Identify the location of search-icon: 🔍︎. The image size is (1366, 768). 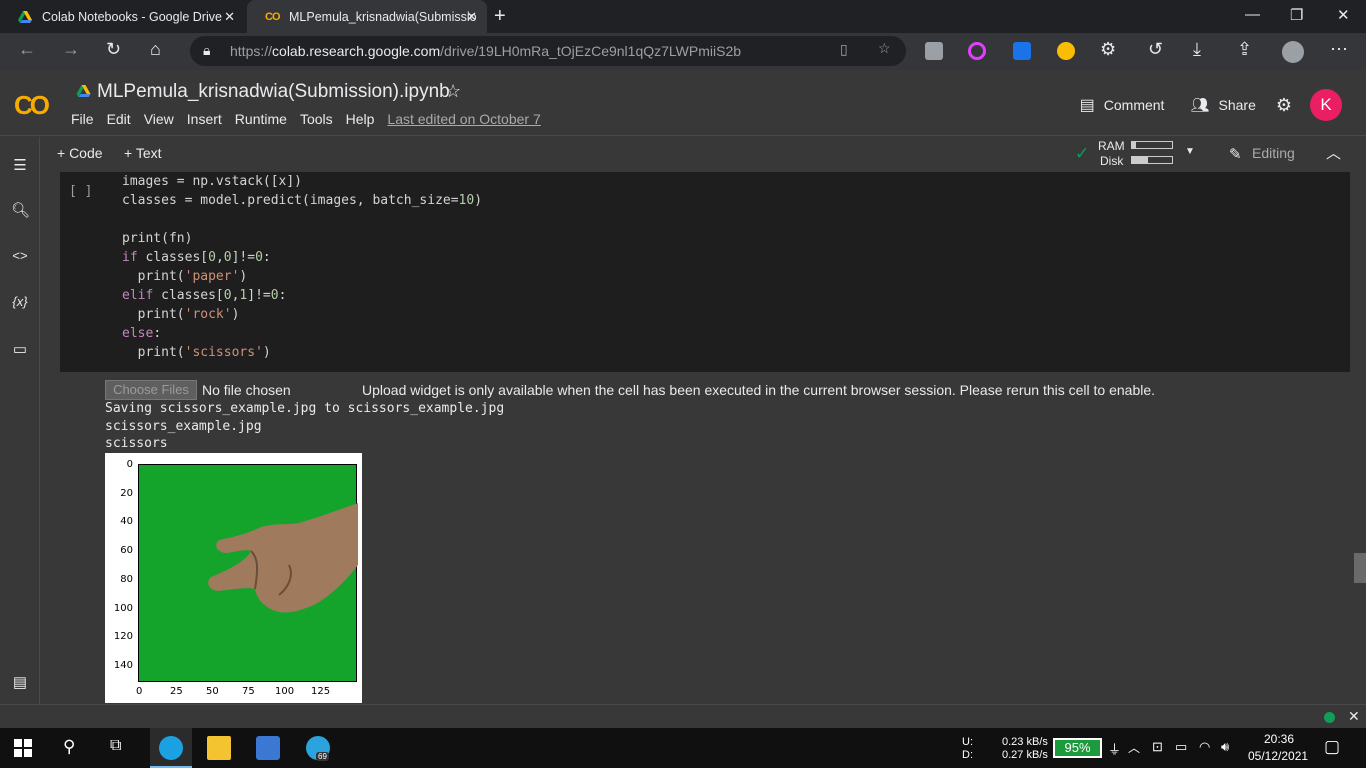
(20, 210).